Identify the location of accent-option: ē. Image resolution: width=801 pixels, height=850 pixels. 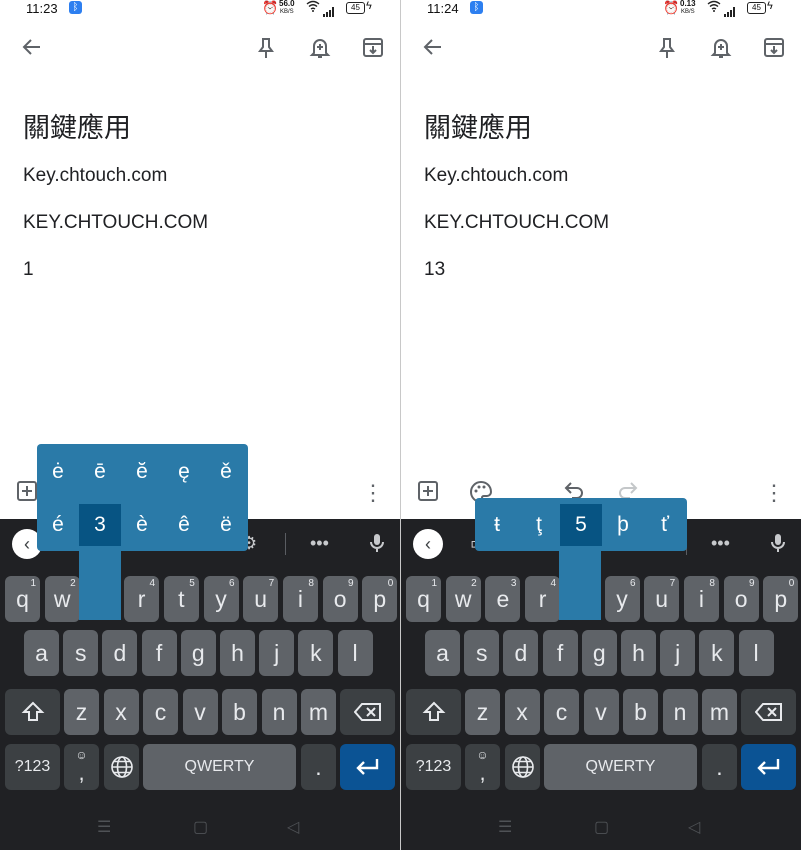
(100, 472).